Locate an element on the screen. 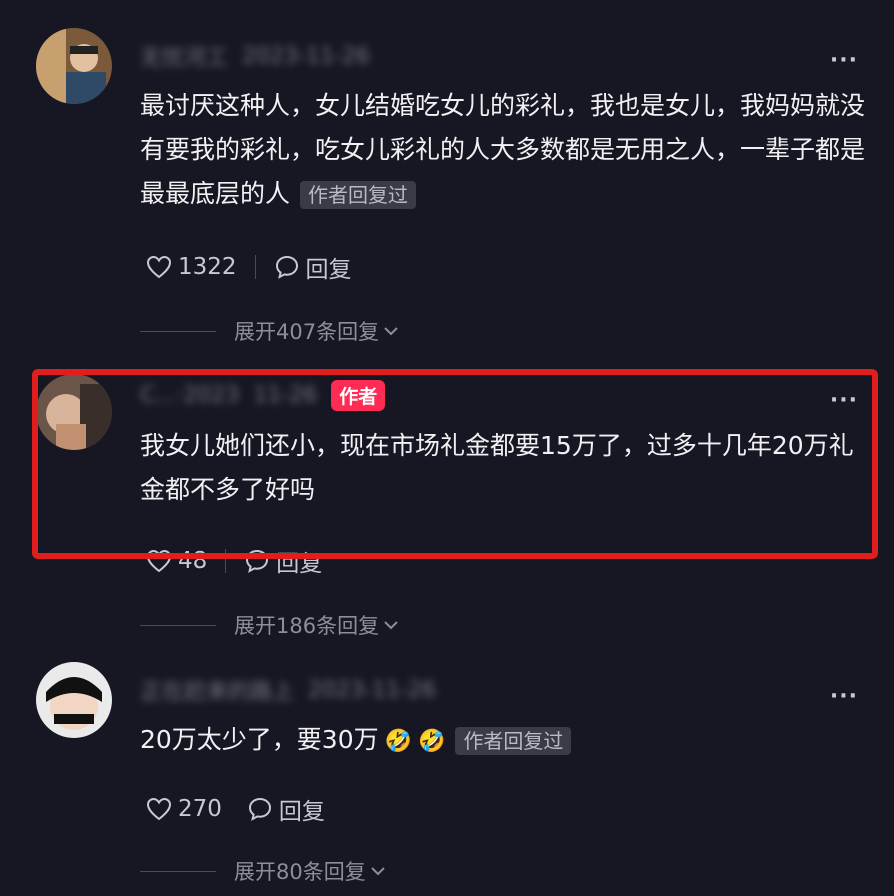 The height and width of the screenshot is (896, 894). like-button: 270 is located at coordinates (184, 809).